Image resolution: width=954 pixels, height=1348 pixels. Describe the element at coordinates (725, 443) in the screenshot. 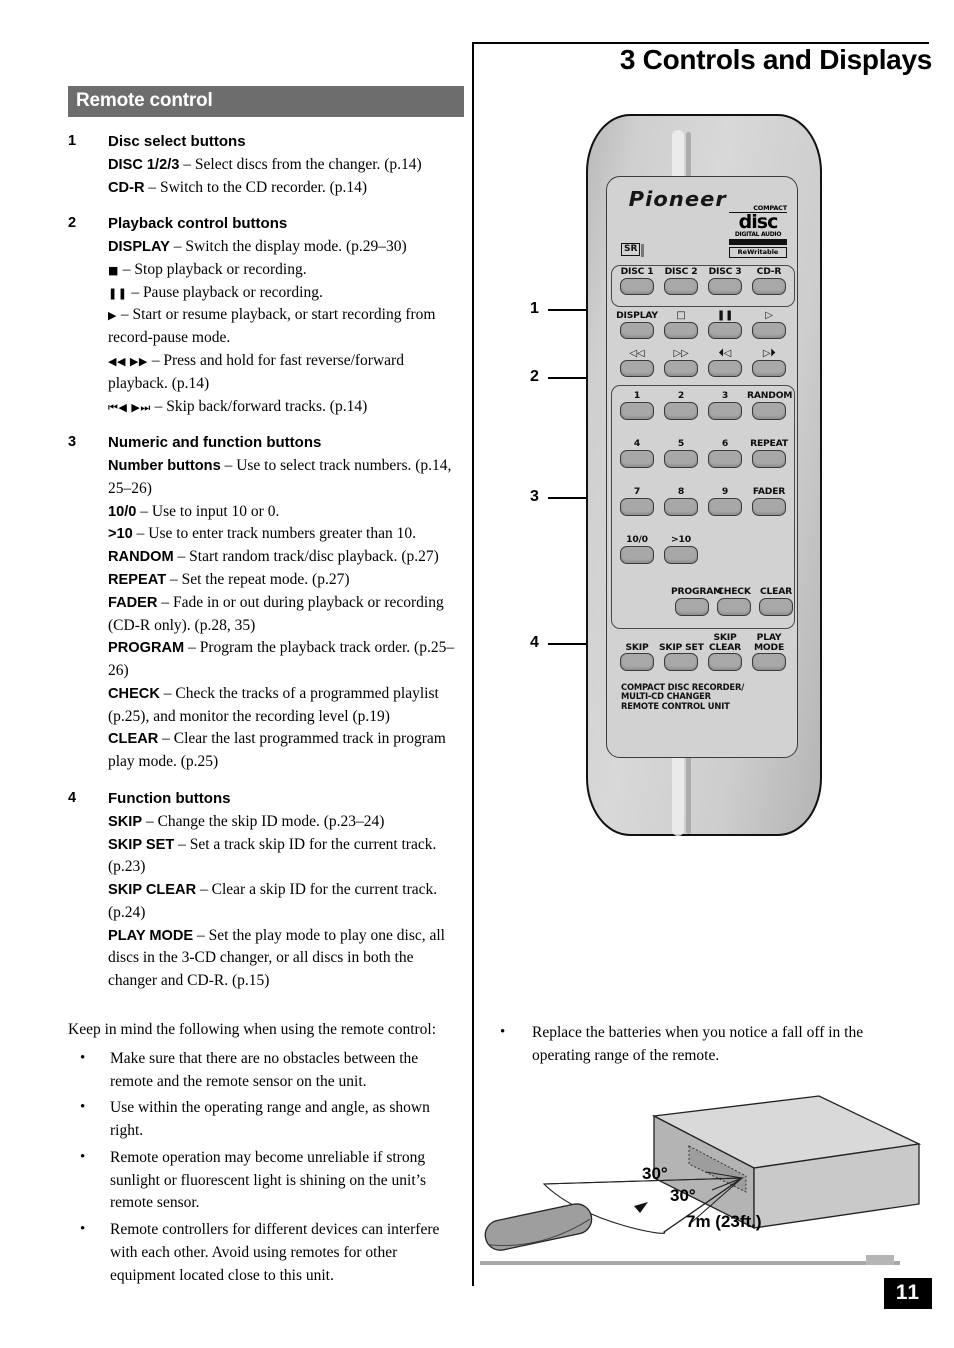

I see `key-label: 6` at that location.